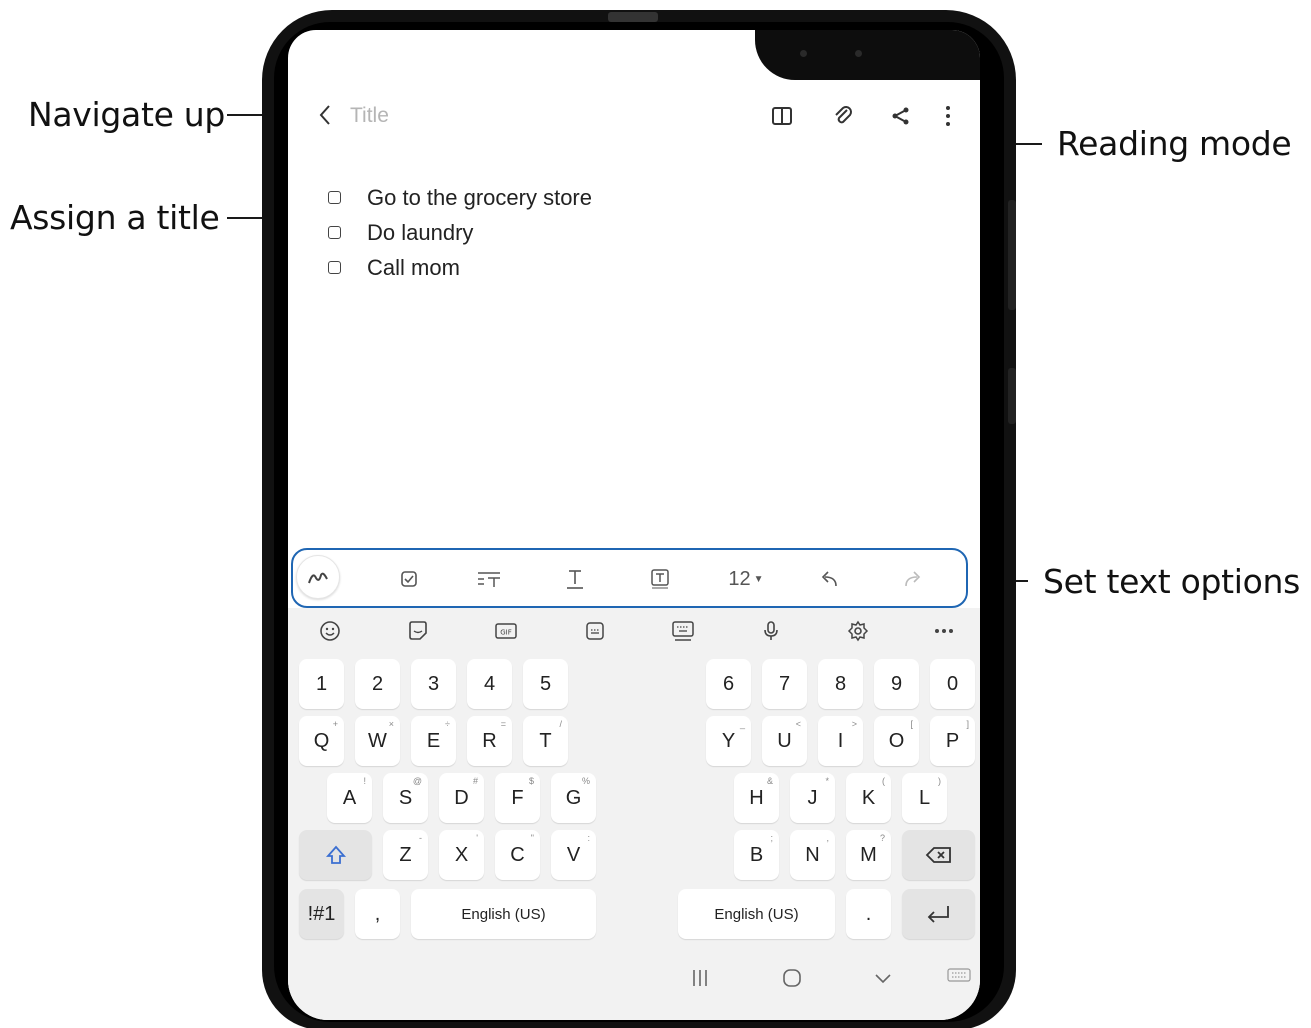 Image resolution: width=1311 pixels, height=1028 pixels. What do you see at coordinates (868, 914) in the screenshot?
I see `period-key: .` at bounding box center [868, 914].